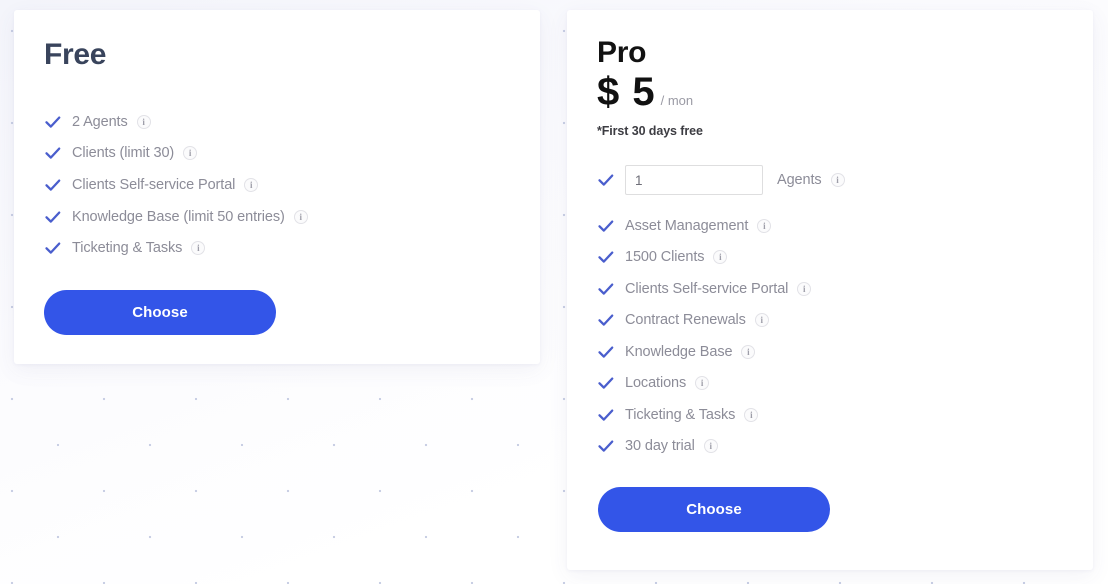  Describe the element at coordinates (75, 54) in the screenshot. I see `plan-title-free: Free` at that location.